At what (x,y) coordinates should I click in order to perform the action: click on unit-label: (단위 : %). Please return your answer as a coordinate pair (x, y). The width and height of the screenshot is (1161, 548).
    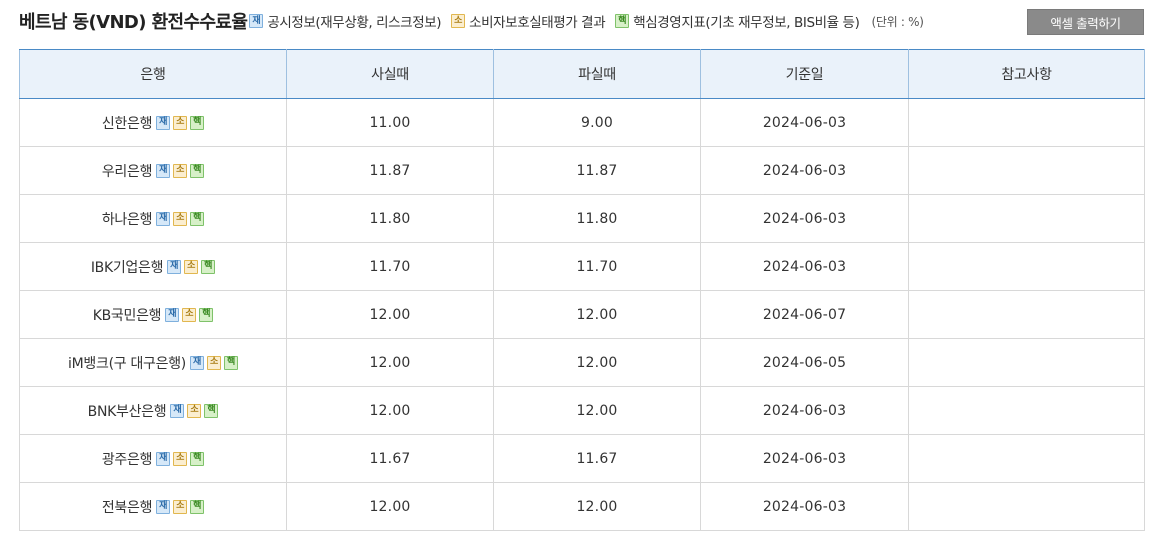
    Looking at the image, I should click on (897, 21).